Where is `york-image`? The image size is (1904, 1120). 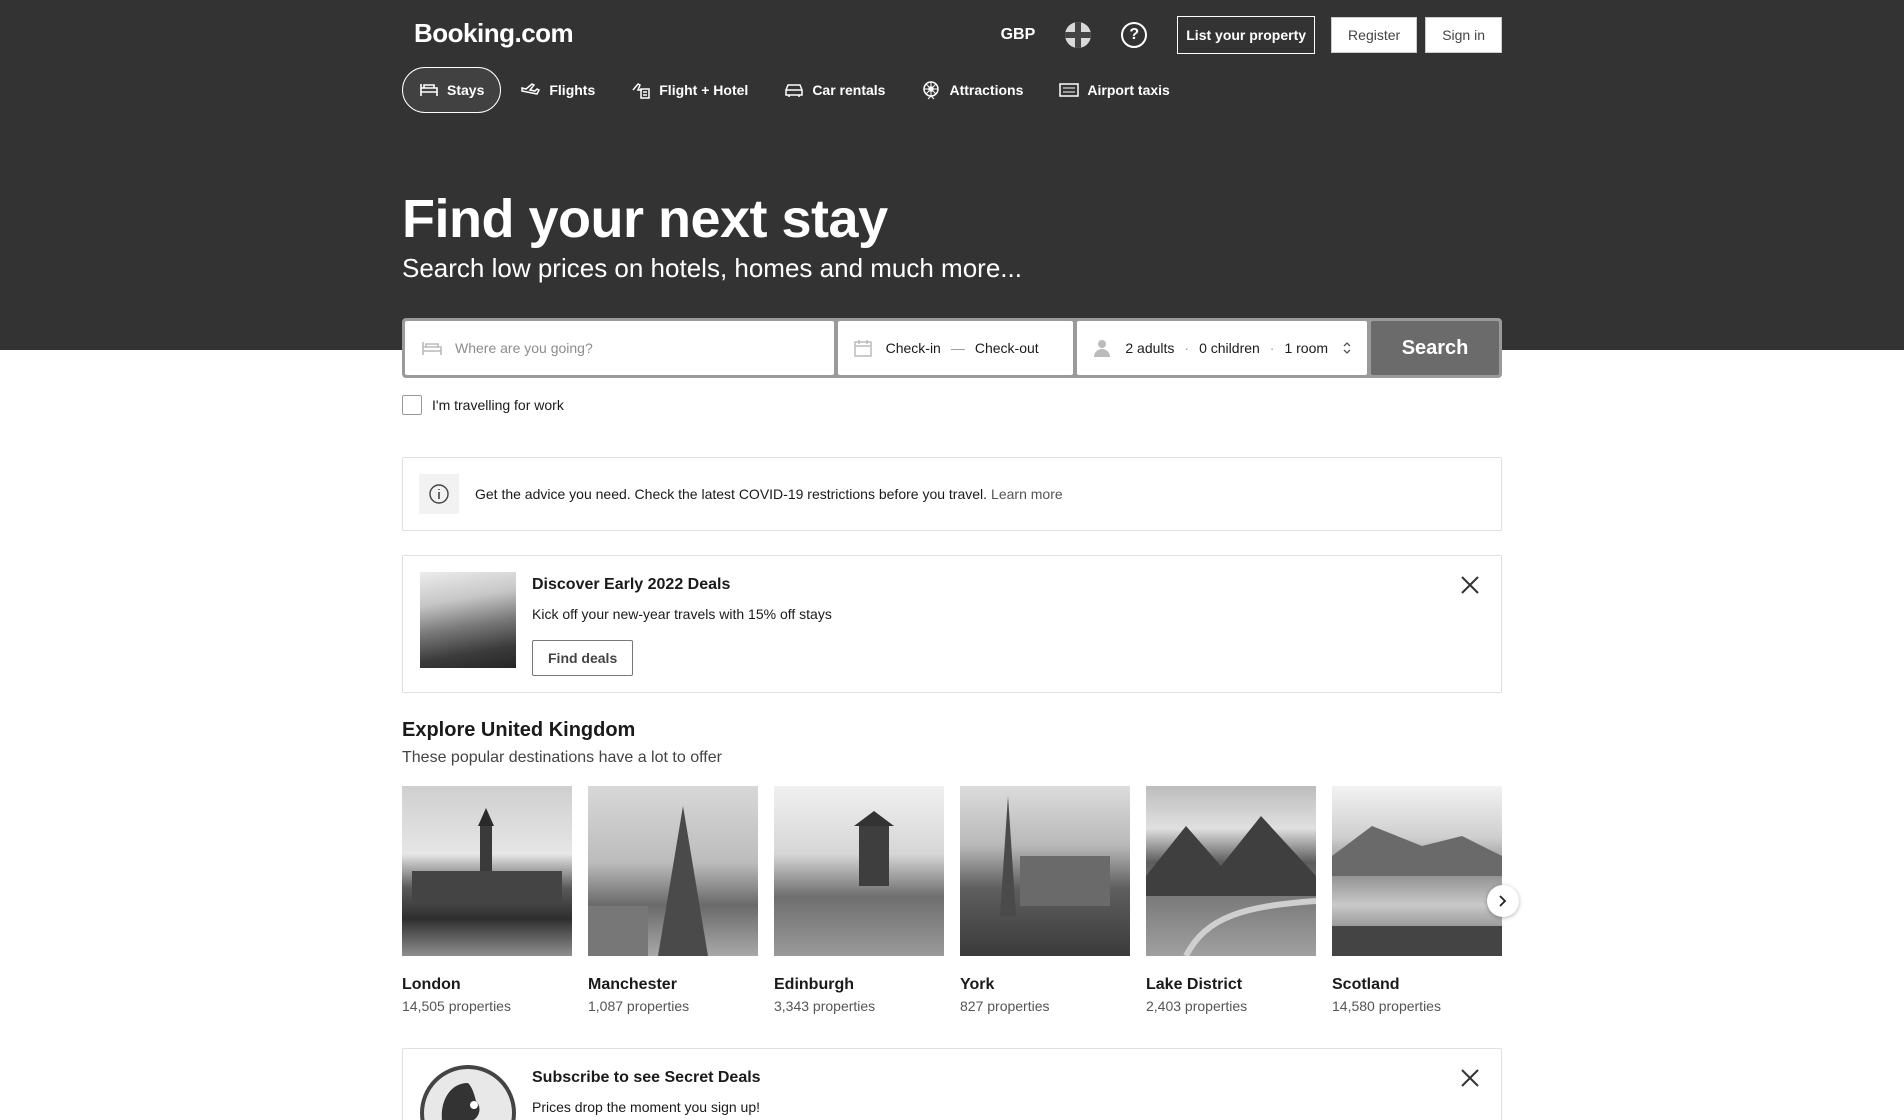
york-image is located at coordinates (1045, 871).